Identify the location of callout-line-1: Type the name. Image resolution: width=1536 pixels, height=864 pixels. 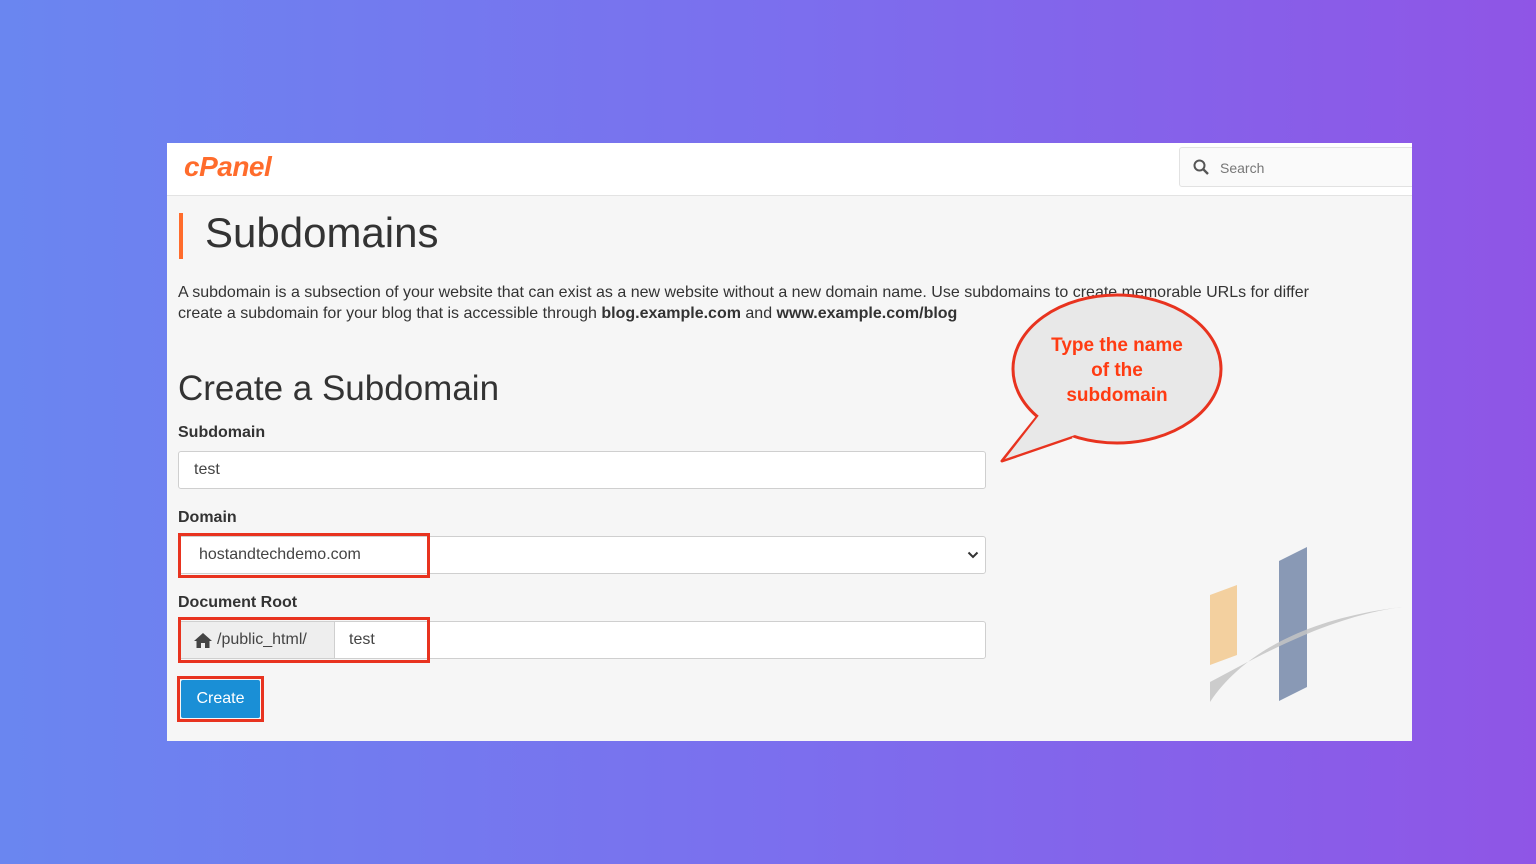
(1117, 345).